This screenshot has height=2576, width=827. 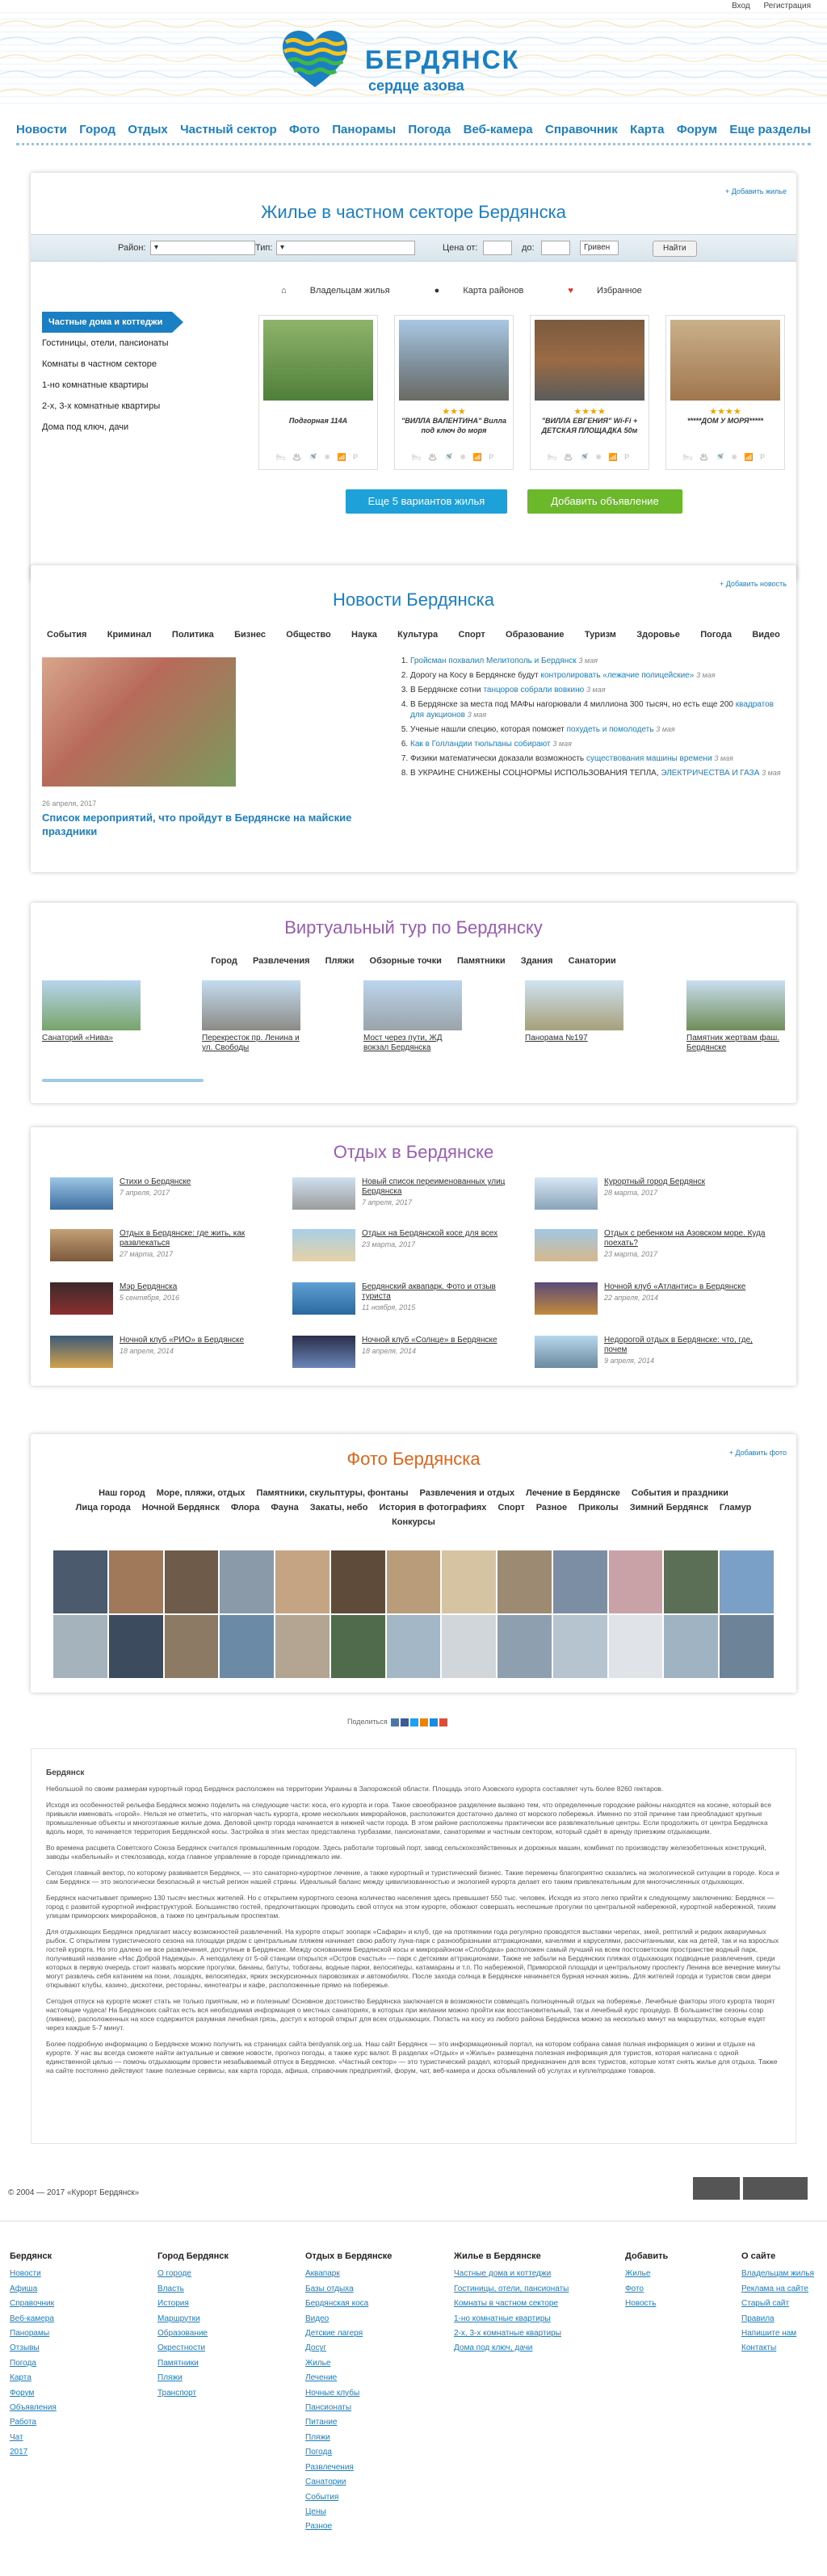 I want to click on footer-link: Веб-камера, so click(x=33, y=2319).